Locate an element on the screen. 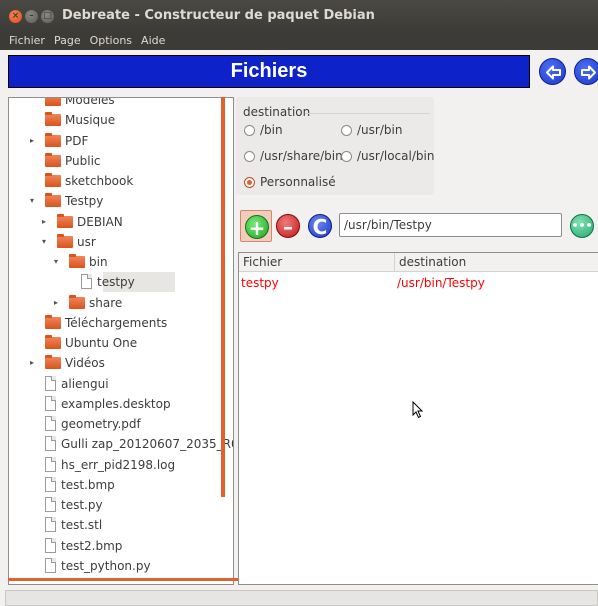 The height and width of the screenshot is (606, 598). tree-folder-item: sketchbook is located at coordinates (121, 181).